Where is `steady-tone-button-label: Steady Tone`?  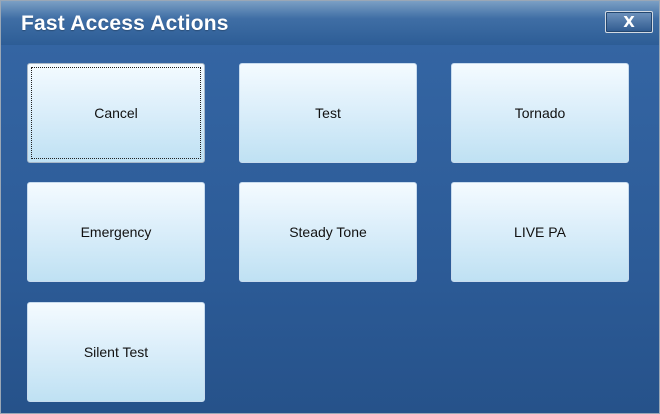 steady-tone-button-label: Steady Tone is located at coordinates (328, 232).